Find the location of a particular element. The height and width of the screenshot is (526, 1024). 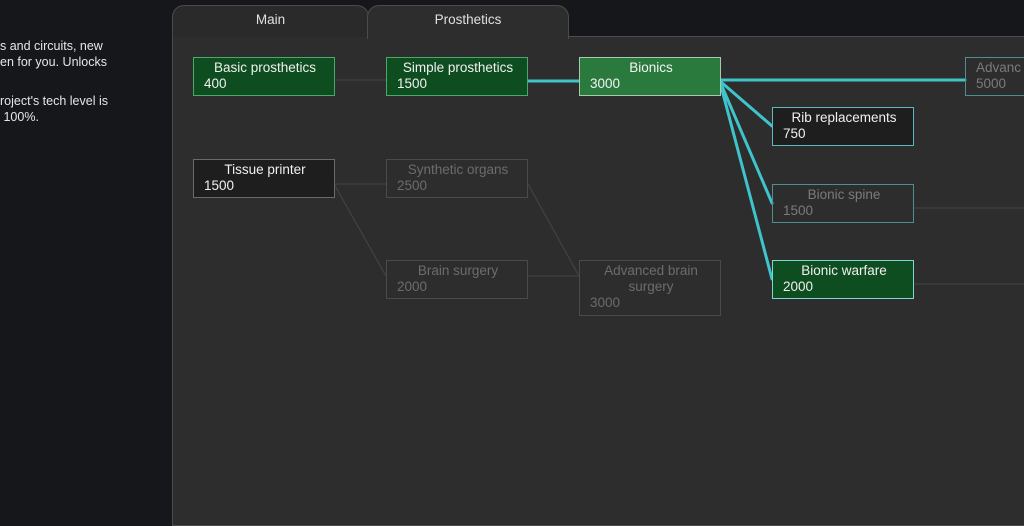

tech-node-simple-prosthetics: Simple prosthetics 1500 is located at coordinates (457, 76).